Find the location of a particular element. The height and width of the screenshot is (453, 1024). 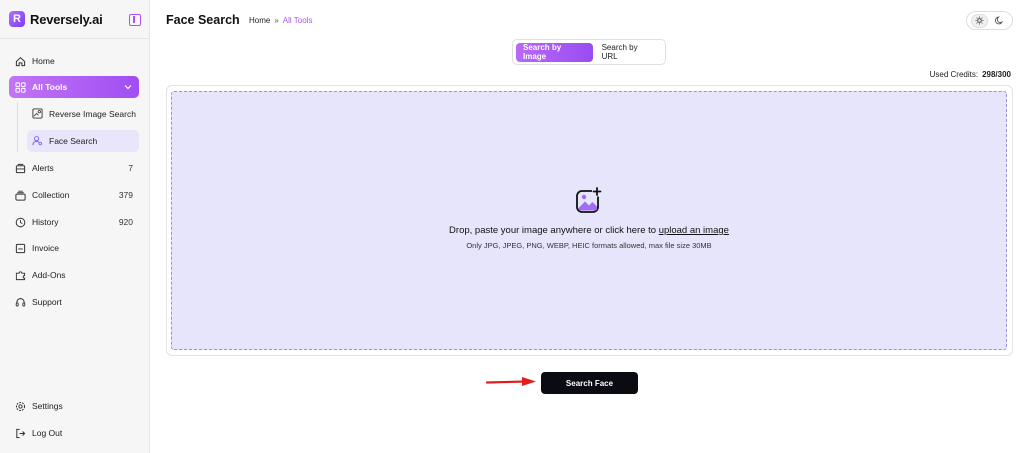

sidebar-item-label: Settings is located at coordinates (47, 406).